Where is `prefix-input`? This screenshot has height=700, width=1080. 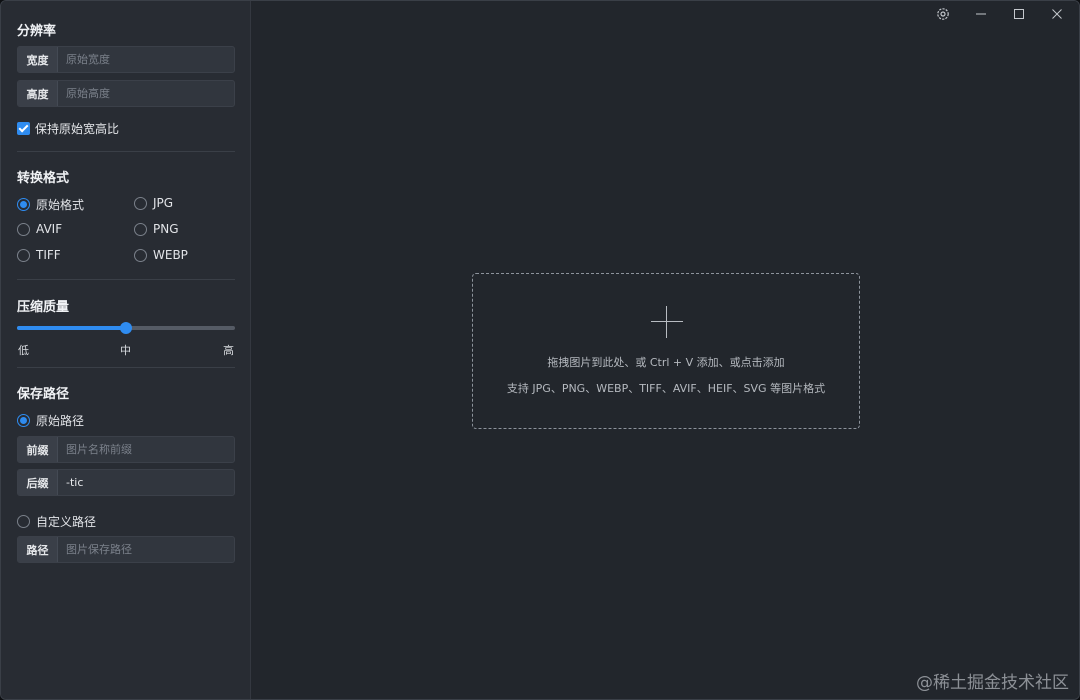
prefix-input is located at coordinates (146, 449).